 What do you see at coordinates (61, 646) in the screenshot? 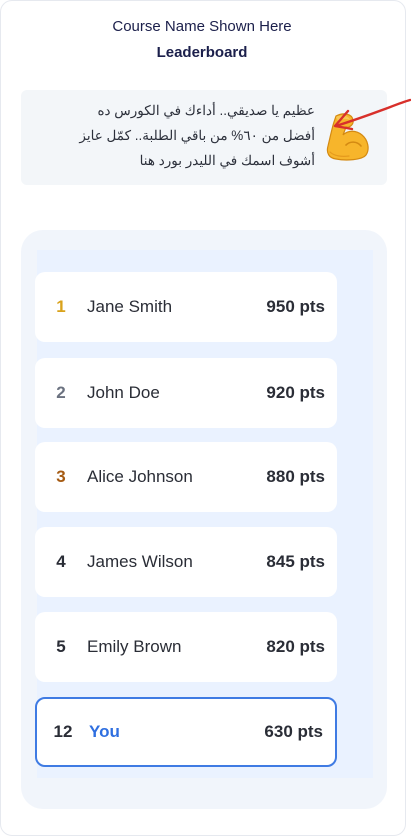
I see `rank-number: 5` at bounding box center [61, 646].